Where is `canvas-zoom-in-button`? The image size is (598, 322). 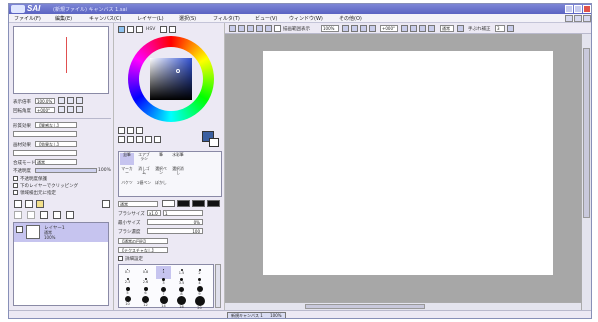 canvas-zoom-in-button is located at coordinates (354, 28).